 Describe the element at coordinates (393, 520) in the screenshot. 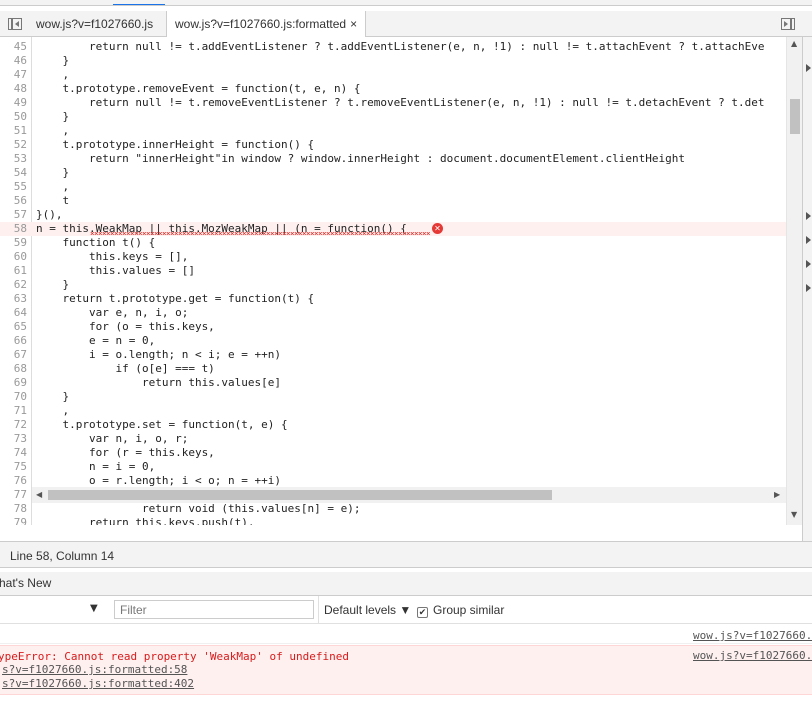

I see `code-line: 79 return this.keys.push(t),` at that location.